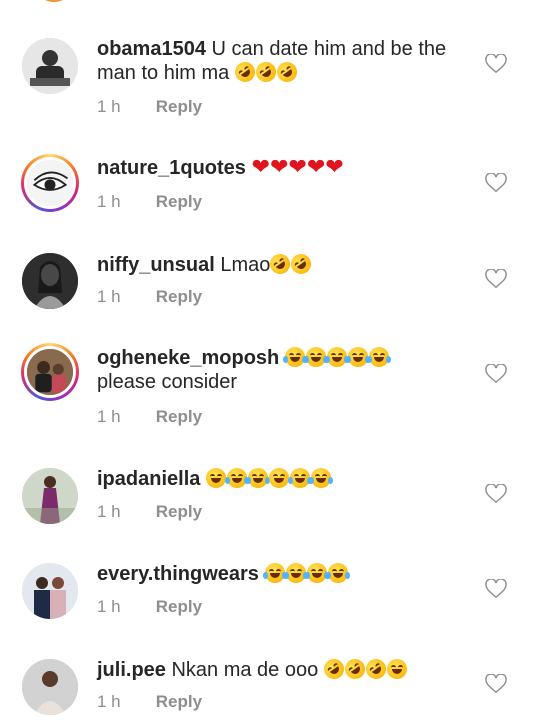 Image resolution: width=538 pixels, height=720 pixels. I want to click on comment-text: juli.pee Nkan ma de ooo, so click(284, 669).